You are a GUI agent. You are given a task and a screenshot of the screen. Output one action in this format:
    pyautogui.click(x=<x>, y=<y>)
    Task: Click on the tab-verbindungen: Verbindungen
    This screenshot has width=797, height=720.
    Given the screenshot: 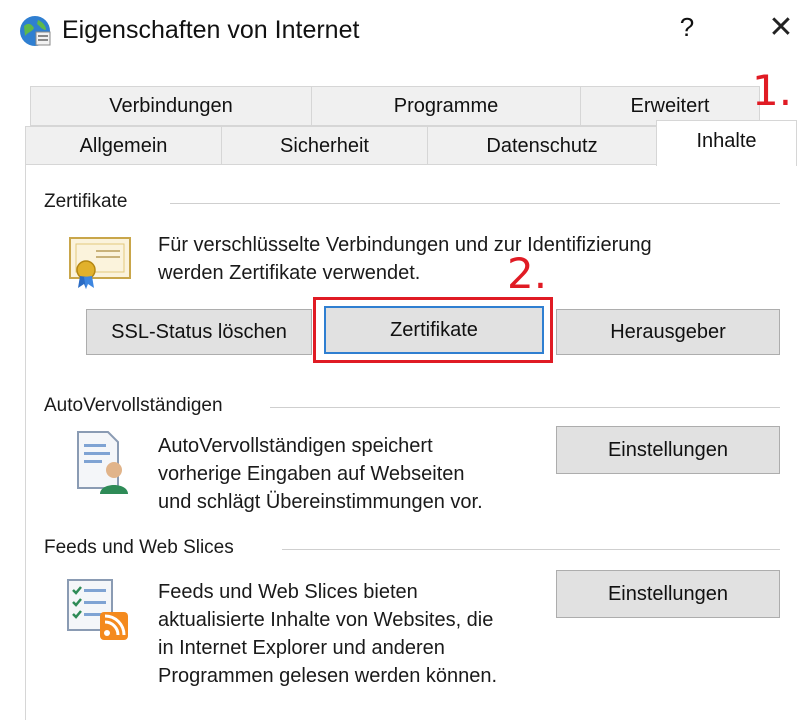 What is the action you would take?
    pyautogui.click(x=171, y=106)
    